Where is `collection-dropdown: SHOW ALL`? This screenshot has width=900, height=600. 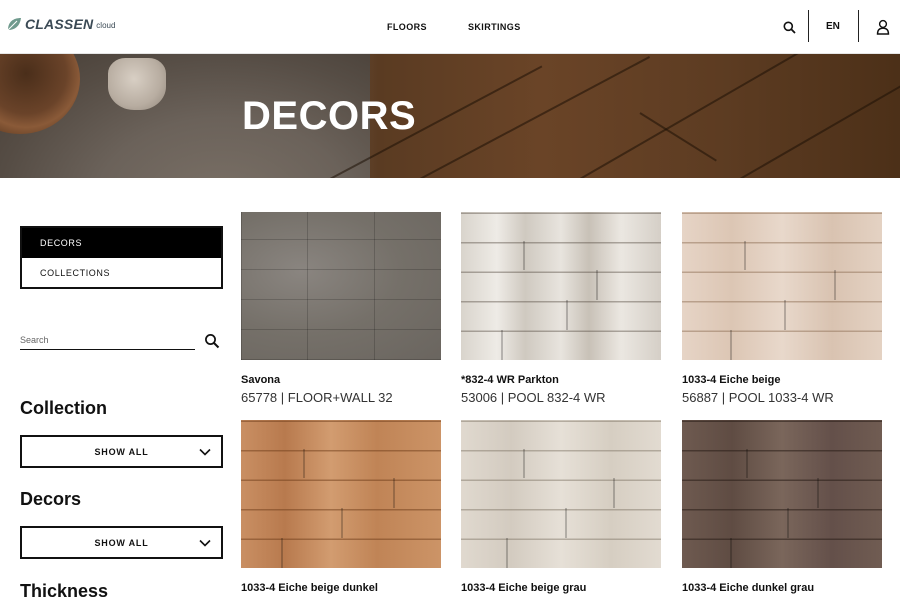
collection-dropdown: SHOW ALL is located at coordinates (121, 451).